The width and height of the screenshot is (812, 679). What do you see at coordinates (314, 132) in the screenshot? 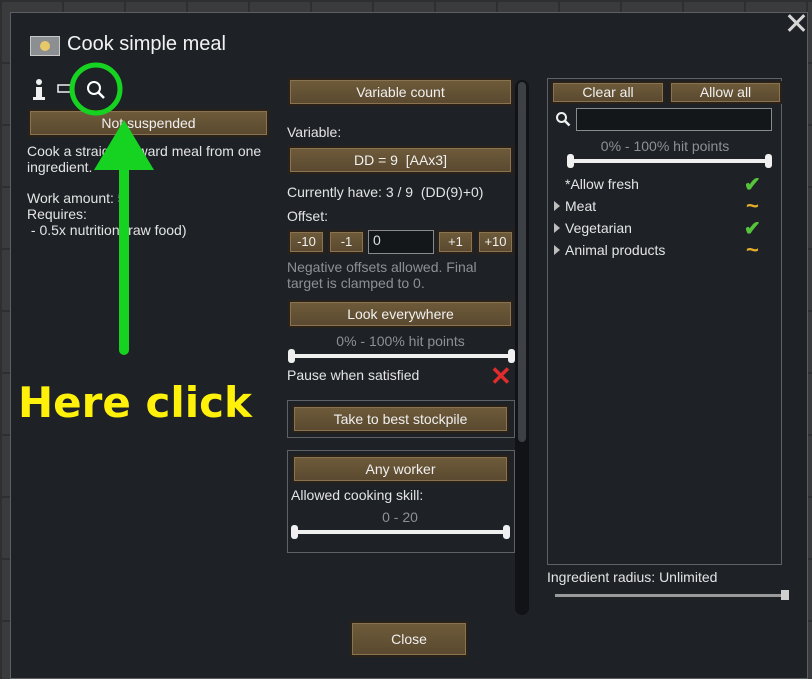
I see `variable-label: Variable:` at bounding box center [314, 132].